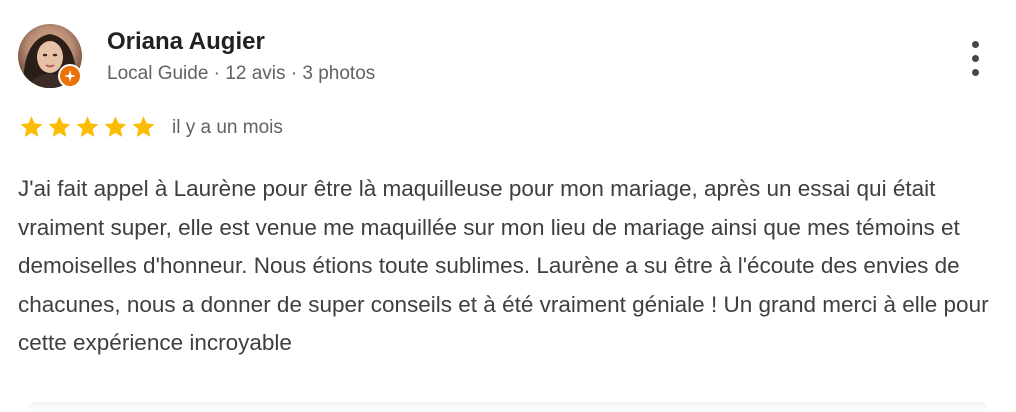 The image size is (1016, 412). Describe the element at coordinates (186, 42) in the screenshot. I see `author-name: Oriana Augier` at that location.